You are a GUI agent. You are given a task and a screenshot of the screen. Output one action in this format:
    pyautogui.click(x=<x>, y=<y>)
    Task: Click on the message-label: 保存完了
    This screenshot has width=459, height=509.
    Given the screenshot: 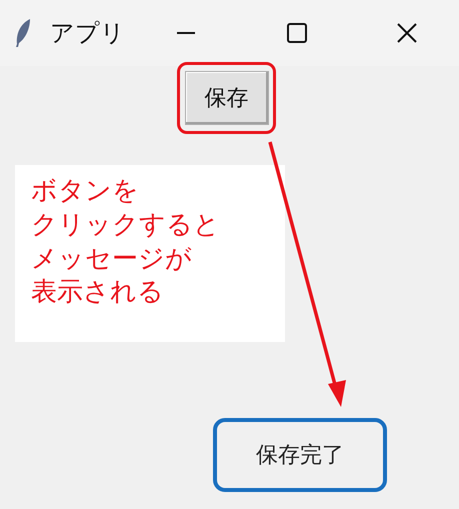 What is the action you would take?
    pyautogui.click(x=300, y=456)
    